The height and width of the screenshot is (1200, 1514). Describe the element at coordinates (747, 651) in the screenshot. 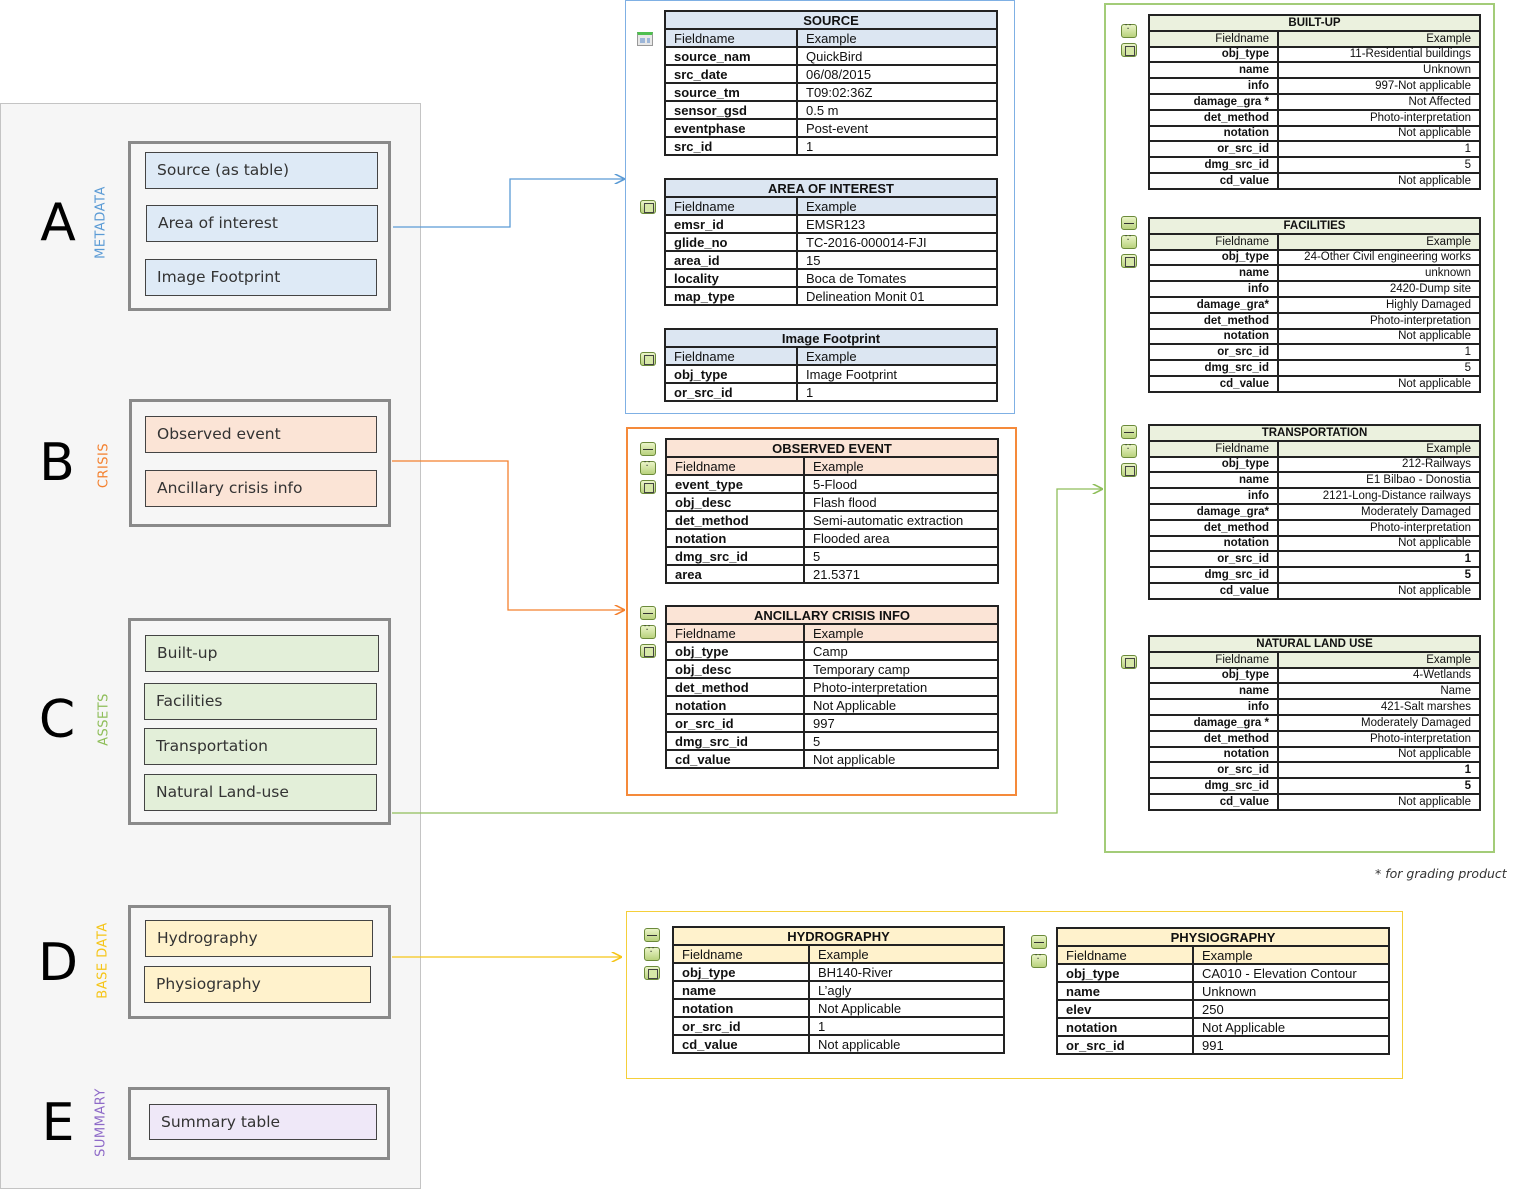

I see `connector-assets` at that location.